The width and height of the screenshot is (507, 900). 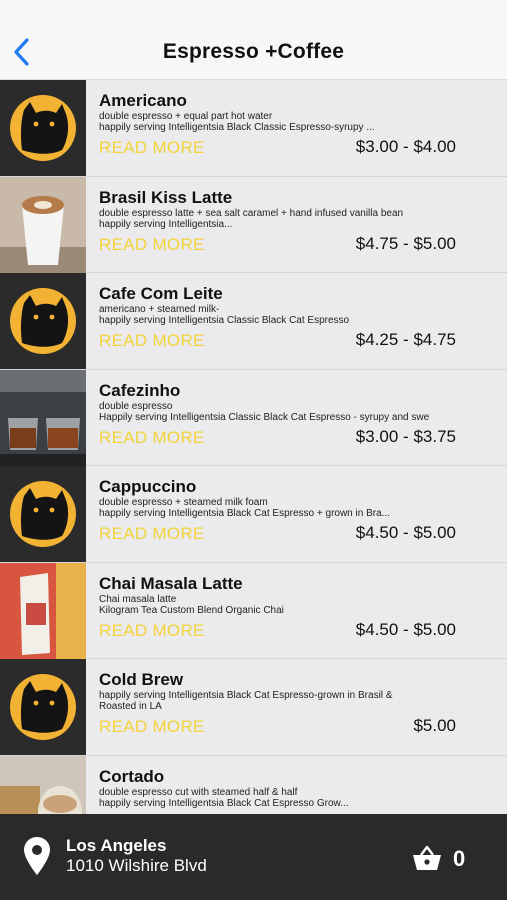 What do you see at coordinates (166, 197) in the screenshot?
I see `menu-item-name: Brasil Kiss Latte` at bounding box center [166, 197].